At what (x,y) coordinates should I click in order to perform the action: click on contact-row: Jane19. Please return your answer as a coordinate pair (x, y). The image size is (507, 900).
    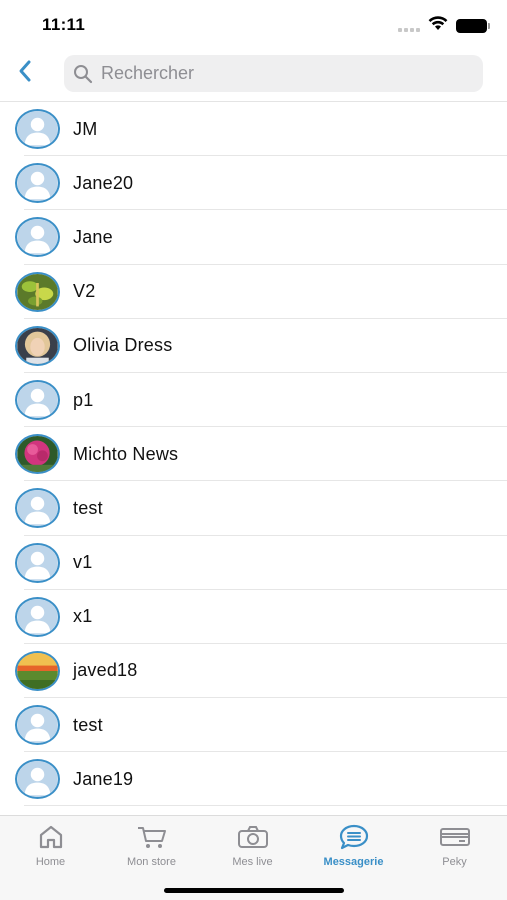
    Looking at the image, I should click on (253, 779).